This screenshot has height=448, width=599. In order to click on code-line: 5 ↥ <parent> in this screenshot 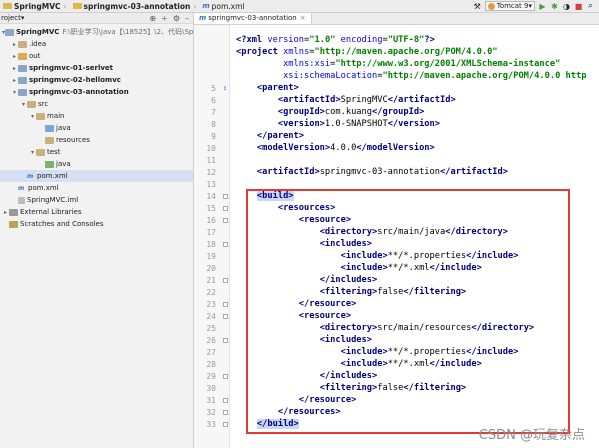, I will do `click(396, 88)`.